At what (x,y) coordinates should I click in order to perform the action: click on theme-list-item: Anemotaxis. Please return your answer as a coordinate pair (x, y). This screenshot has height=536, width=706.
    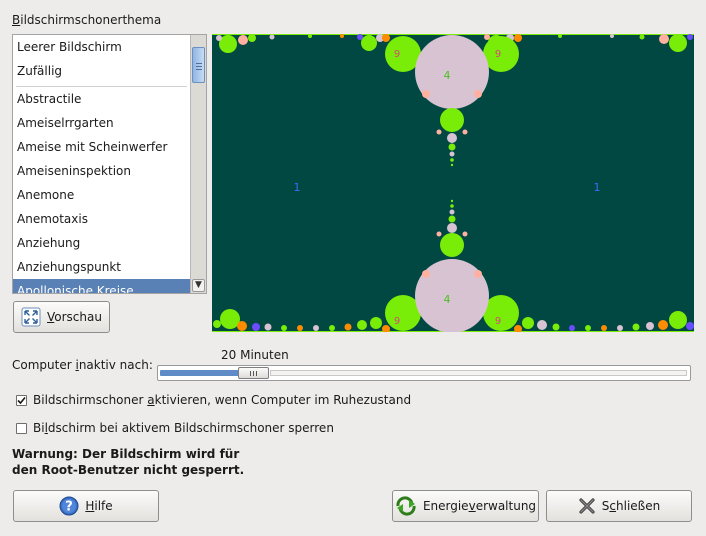
    Looking at the image, I should click on (101, 219).